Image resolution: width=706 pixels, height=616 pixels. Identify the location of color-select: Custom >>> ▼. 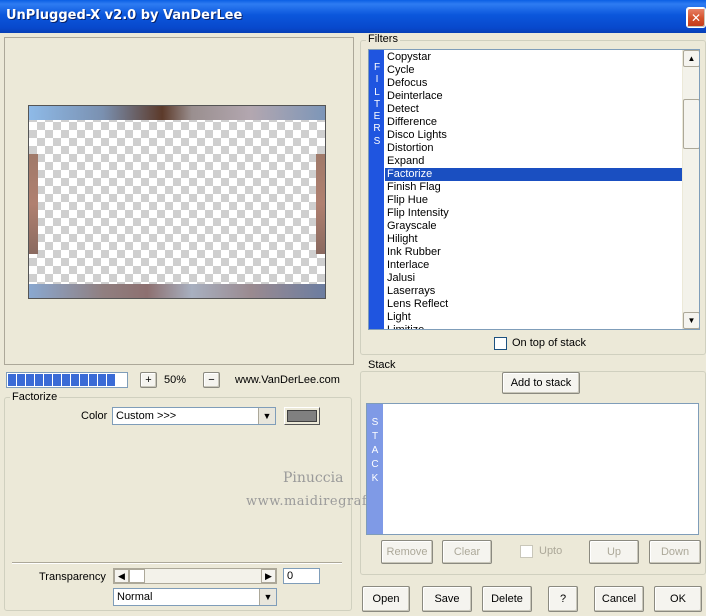
(194, 416).